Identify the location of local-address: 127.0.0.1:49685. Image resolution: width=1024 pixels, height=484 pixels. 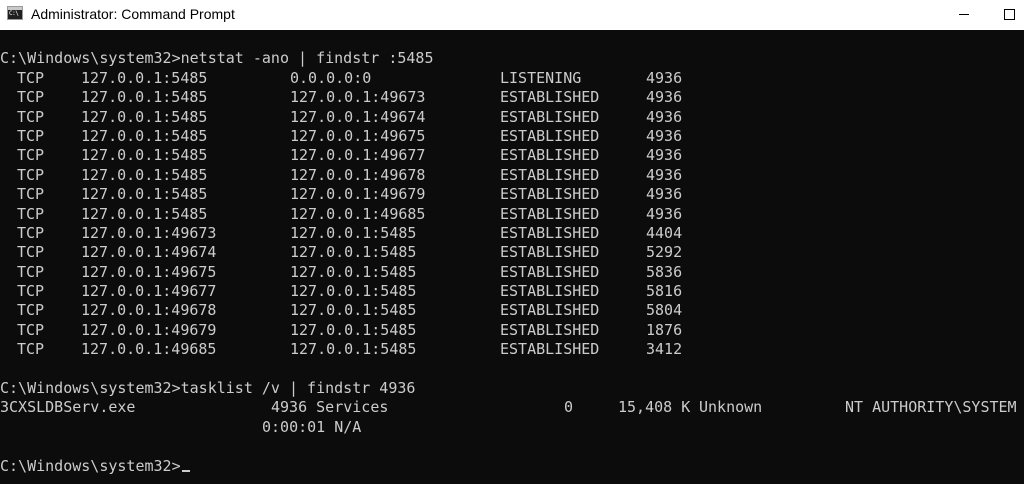
(149, 349).